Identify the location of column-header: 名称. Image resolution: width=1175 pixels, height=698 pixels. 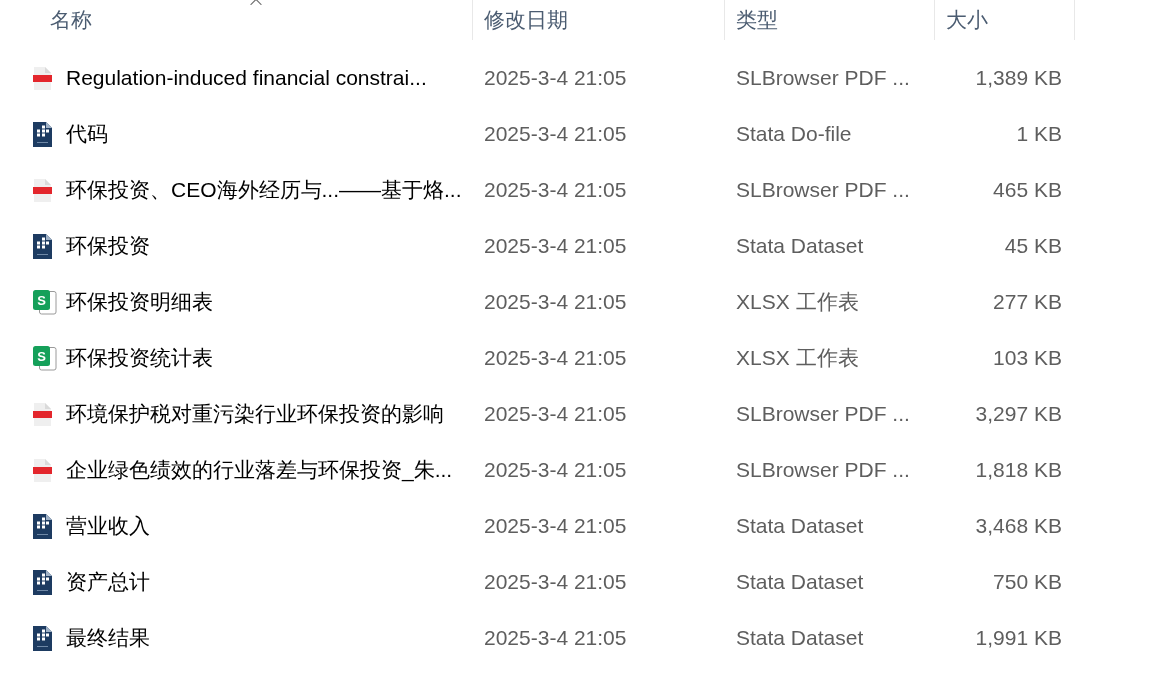
(236, 20).